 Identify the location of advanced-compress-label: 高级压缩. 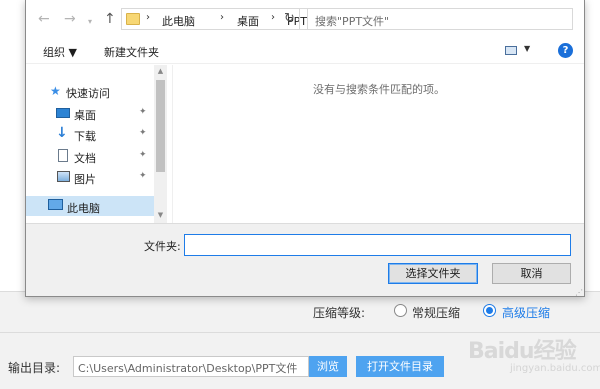
(526, 312).